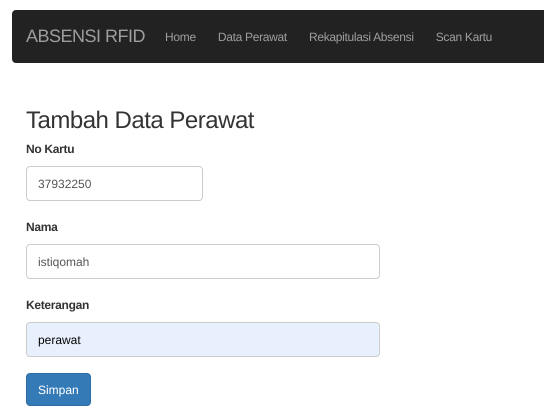  I want to click on nav-link: Scan Kartu, so click(464, 37).